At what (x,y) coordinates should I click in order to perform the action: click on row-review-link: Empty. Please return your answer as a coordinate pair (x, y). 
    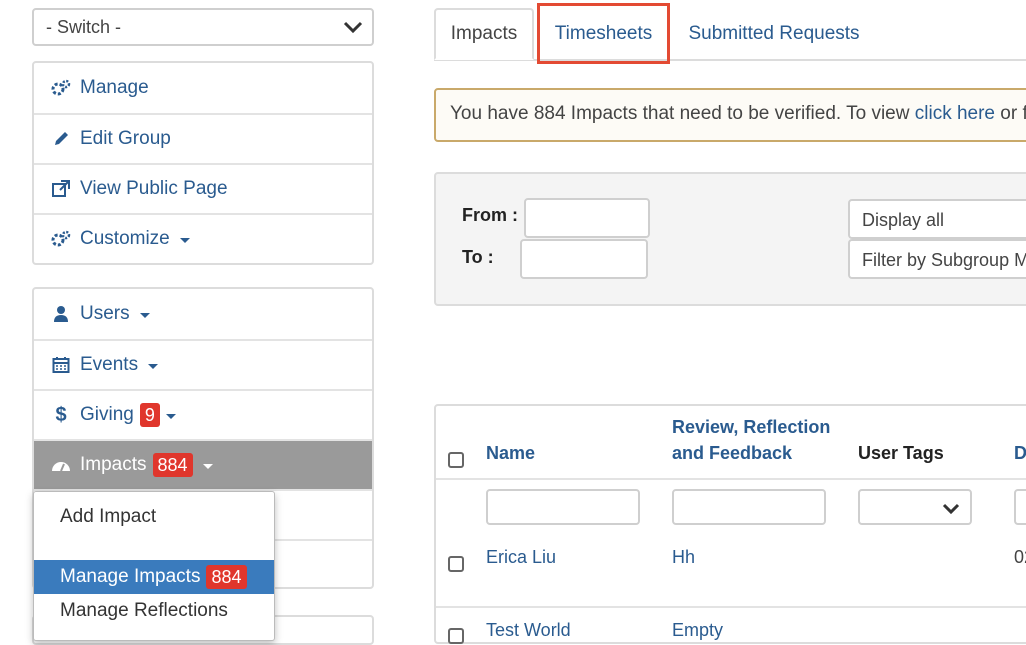
    Looking at the image, I should click on (697, 630).